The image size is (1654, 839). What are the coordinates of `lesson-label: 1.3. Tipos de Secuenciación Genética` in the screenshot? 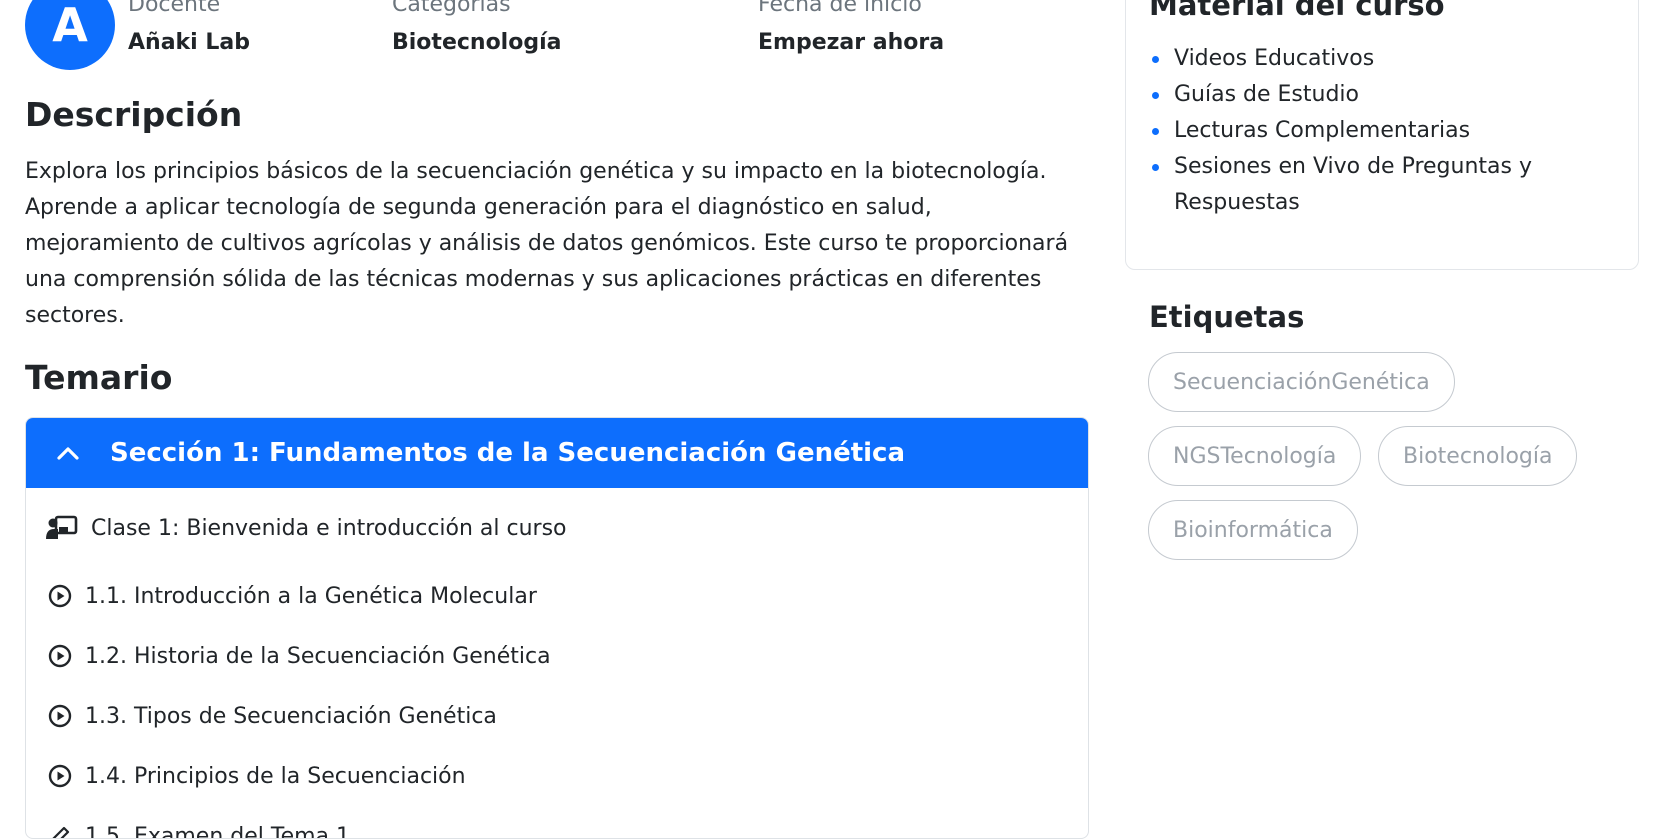 It's located at (291, 716).